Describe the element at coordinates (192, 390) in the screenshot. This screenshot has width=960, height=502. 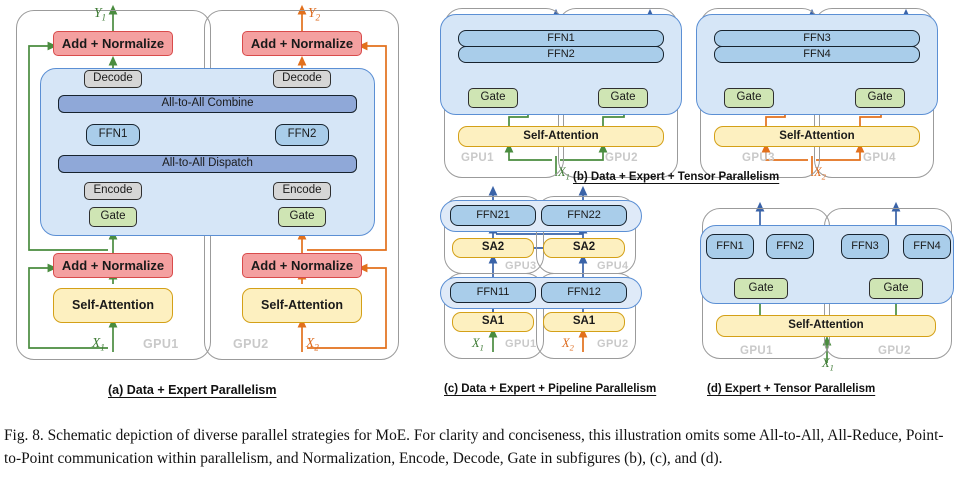
I see `panel-a-caption: (a) Data + Expert Parallelism` at that location.